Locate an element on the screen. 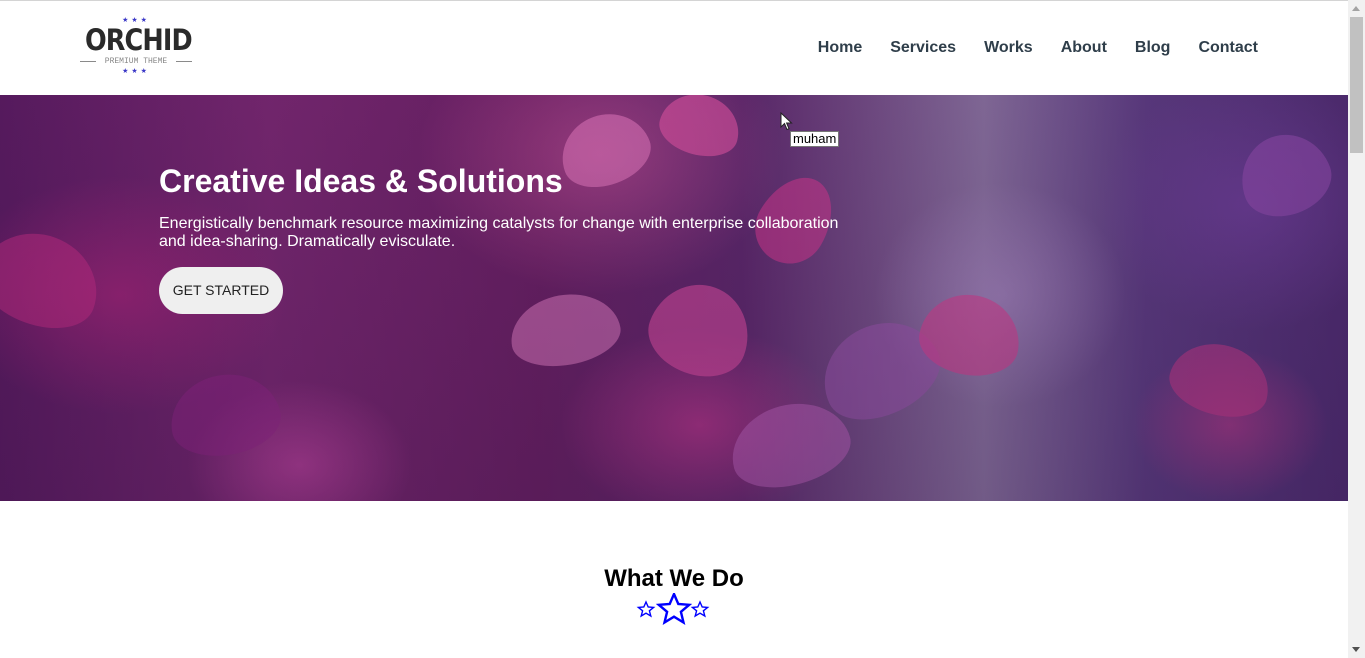  logo-divider-right is located at coordinates (184, 61).